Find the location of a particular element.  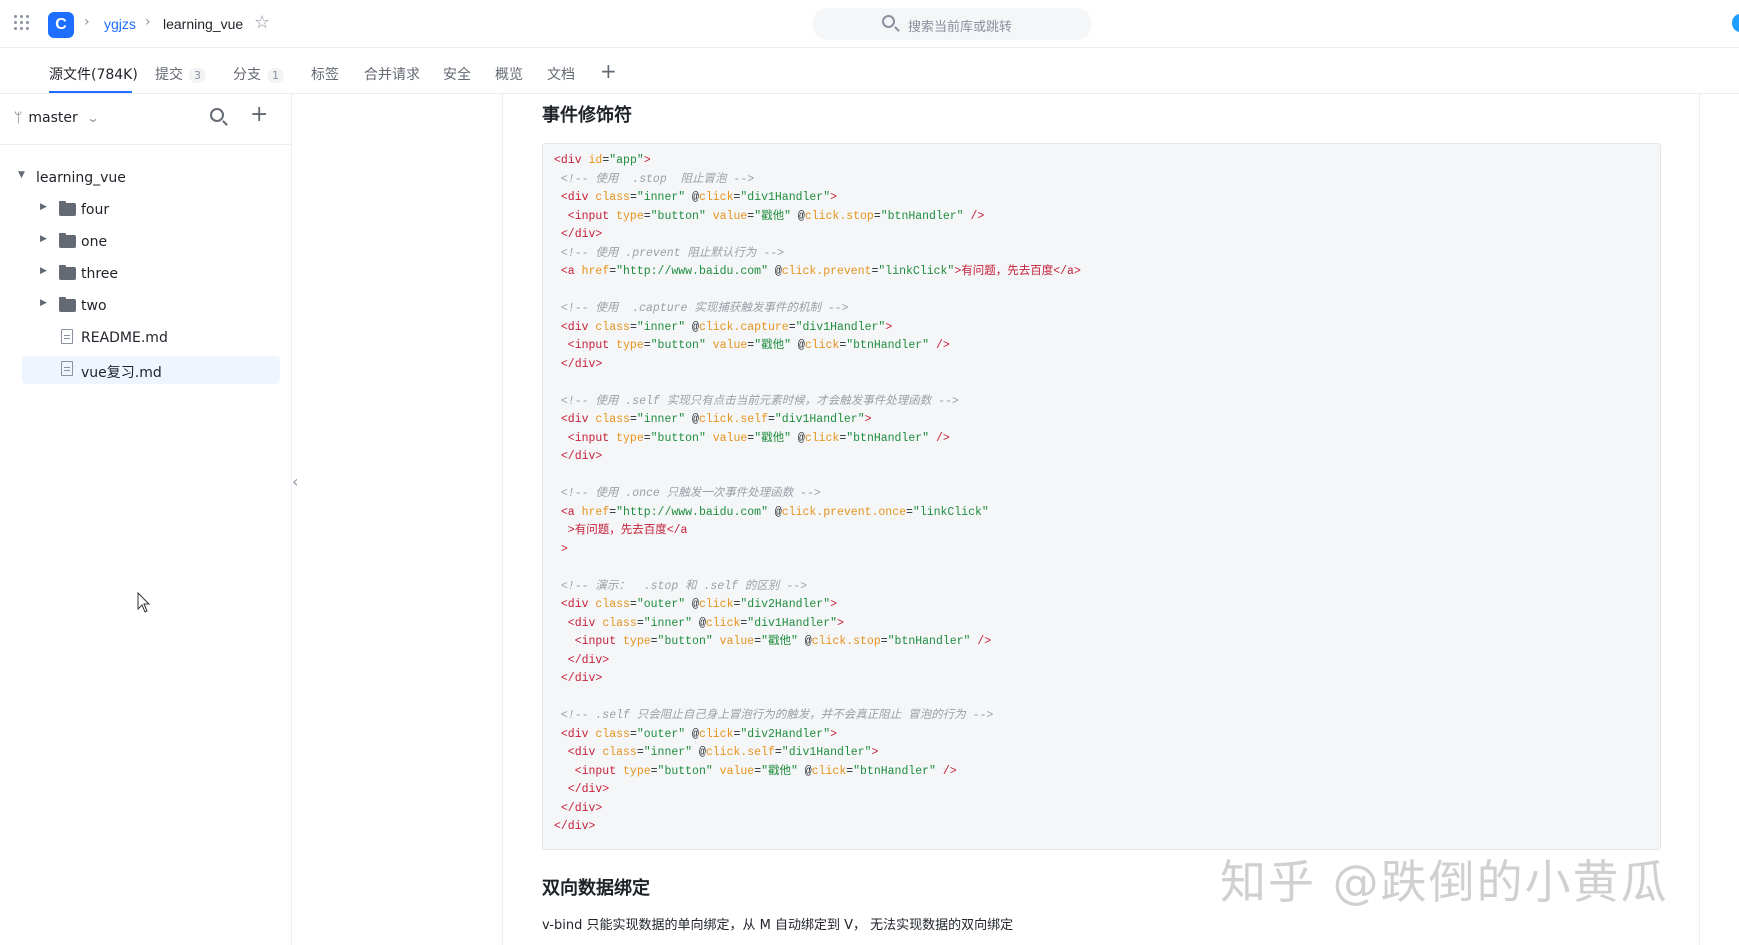

section-heading: 事件修饰符 is located at coordinates (587, 115).